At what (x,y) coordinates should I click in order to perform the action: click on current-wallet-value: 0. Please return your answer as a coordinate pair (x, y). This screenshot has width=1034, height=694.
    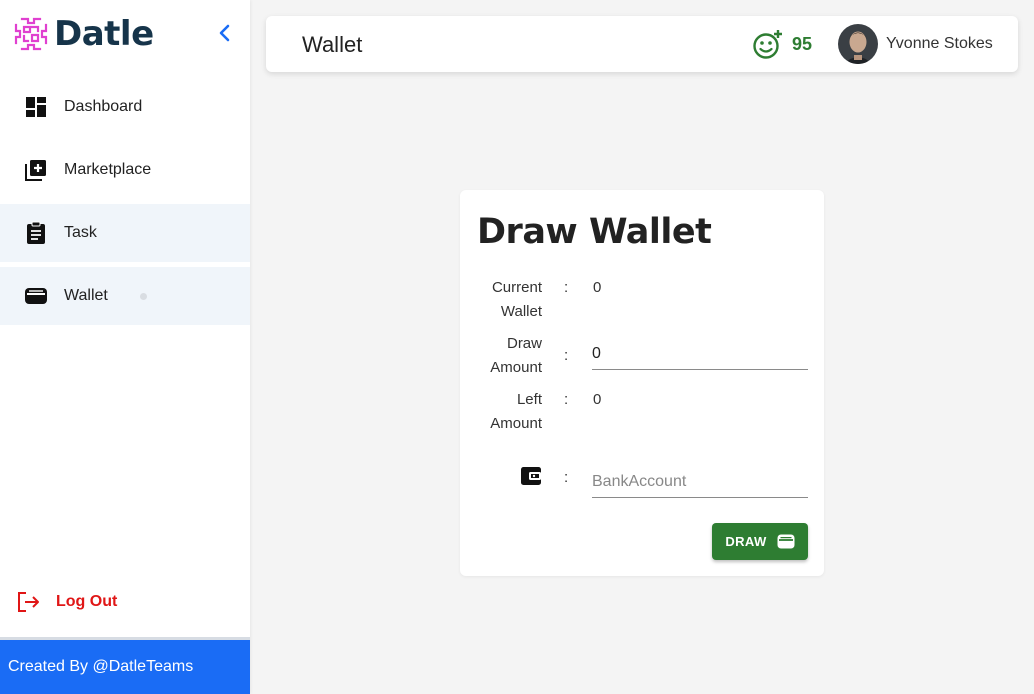
    Looking at the image, I should click on (597, 287).